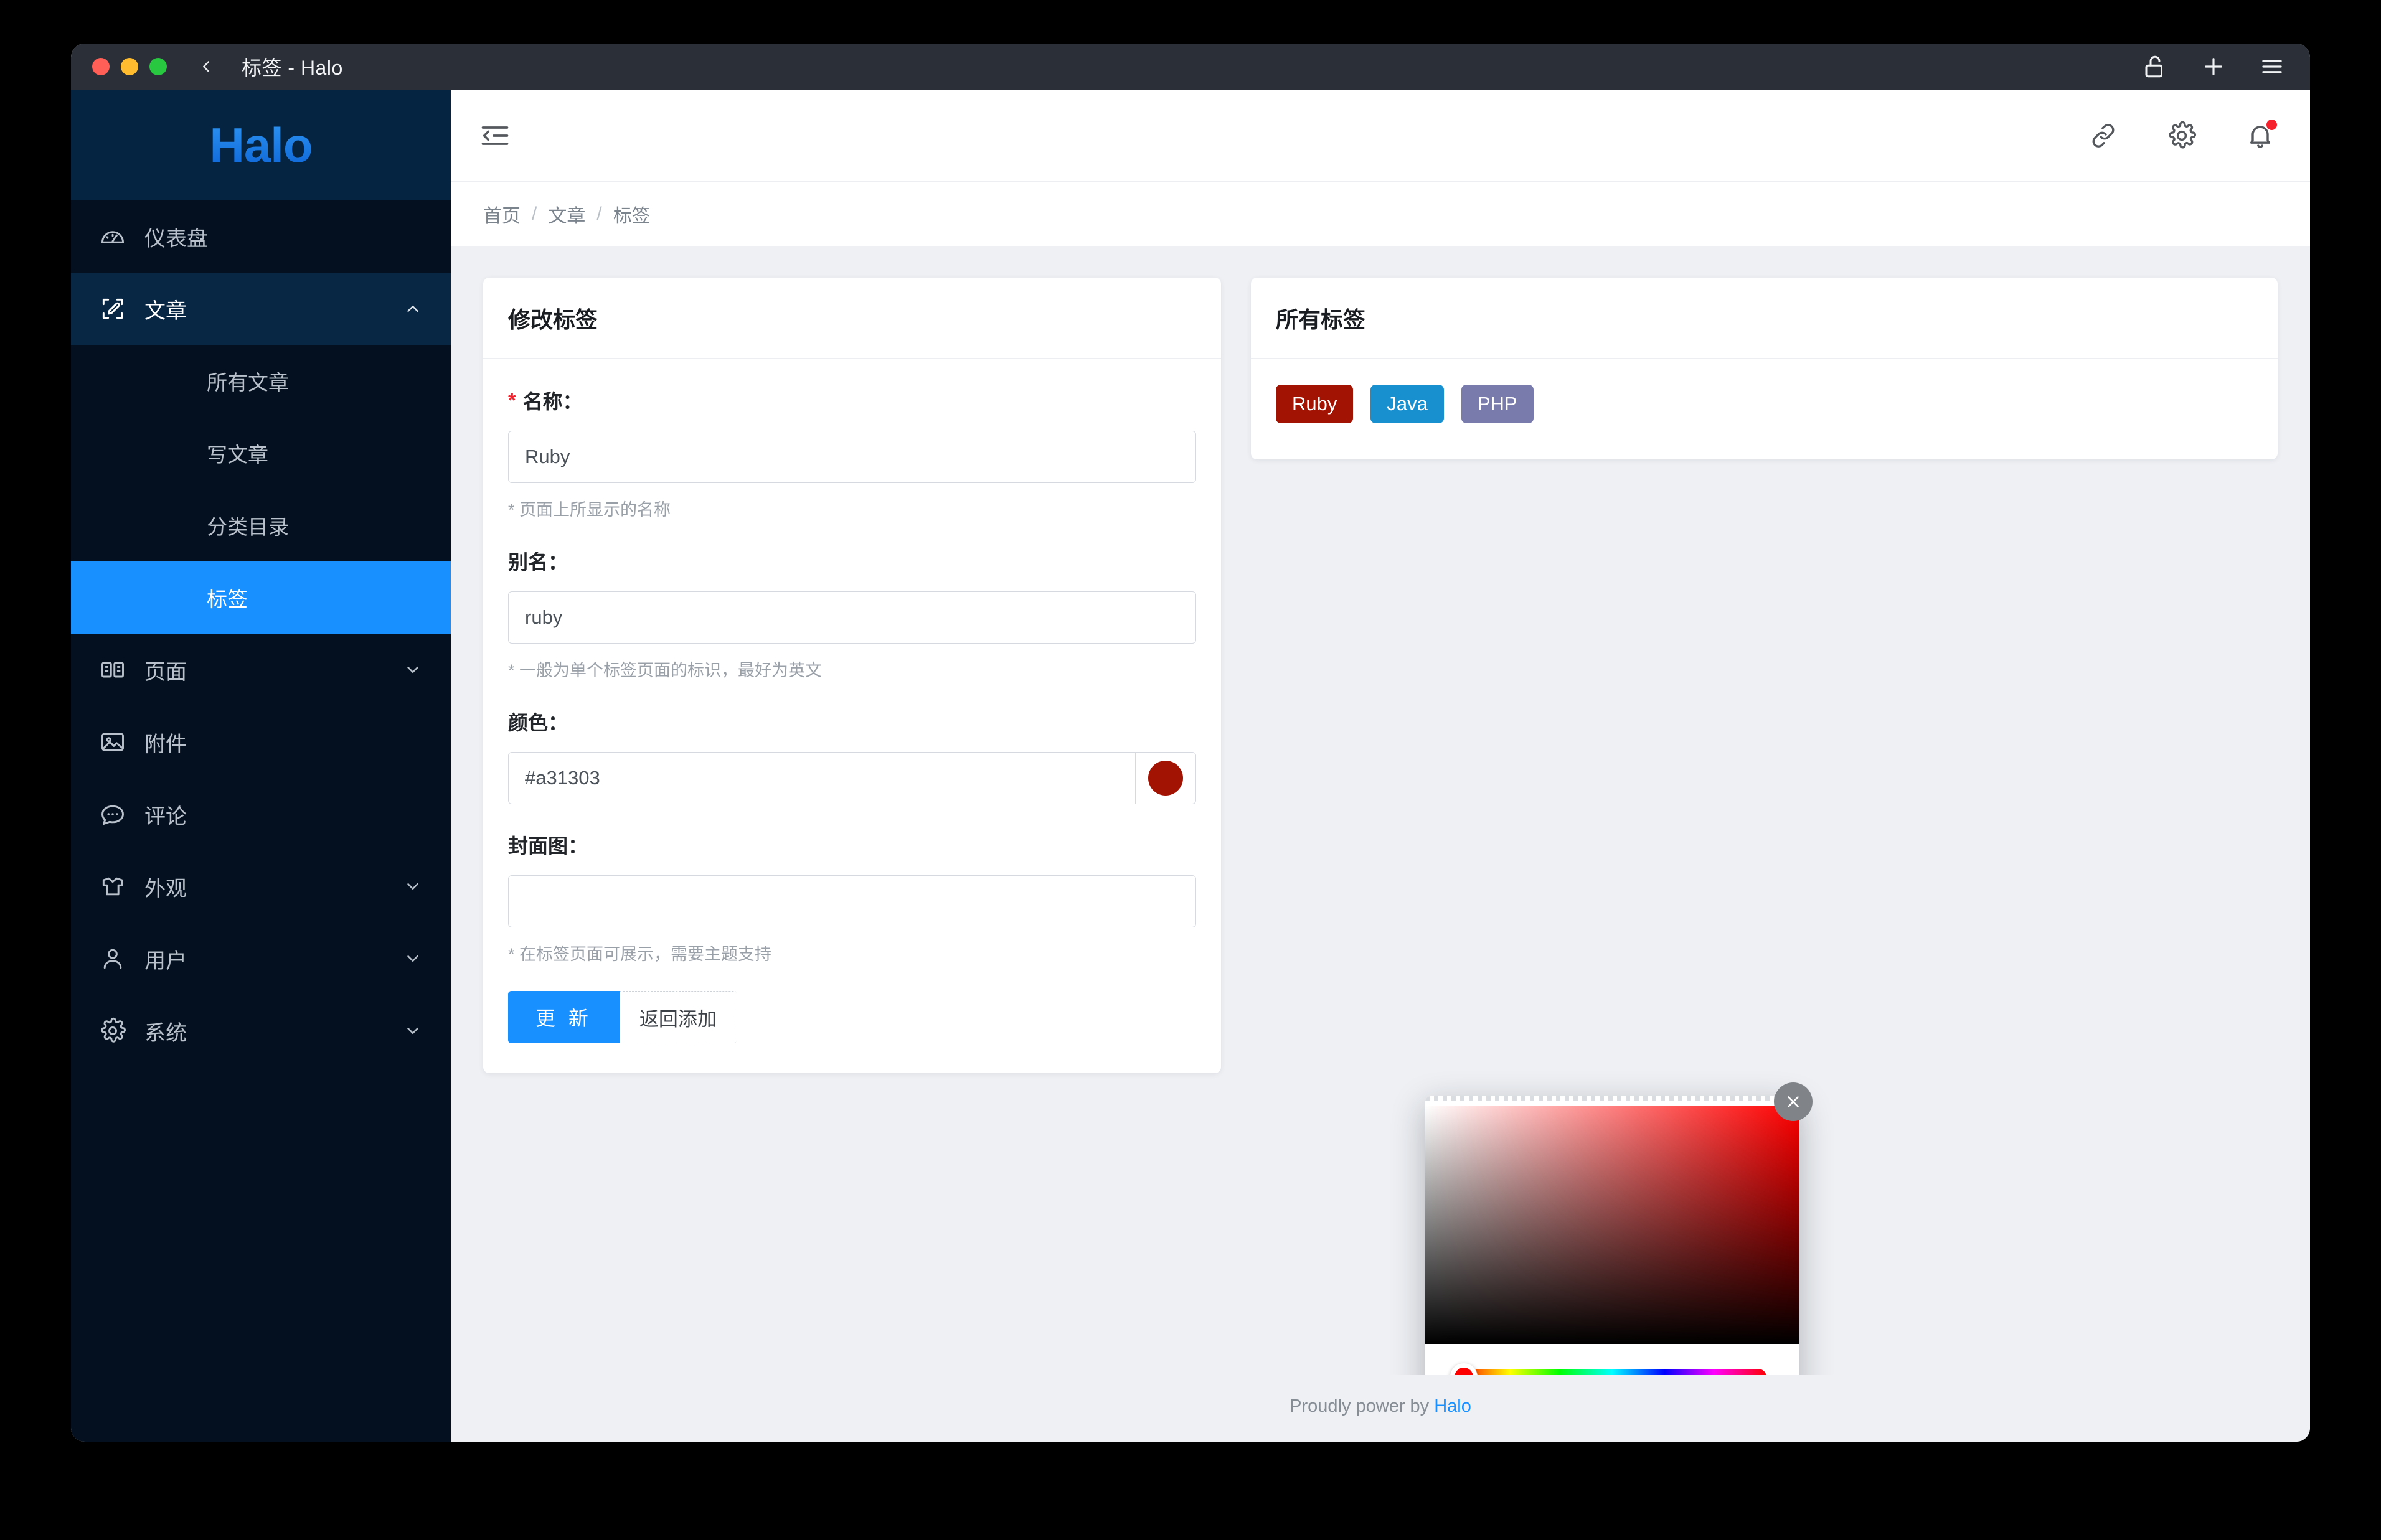  I want to click on edit-tag-card-title: 修改标签, so click(852, 318).